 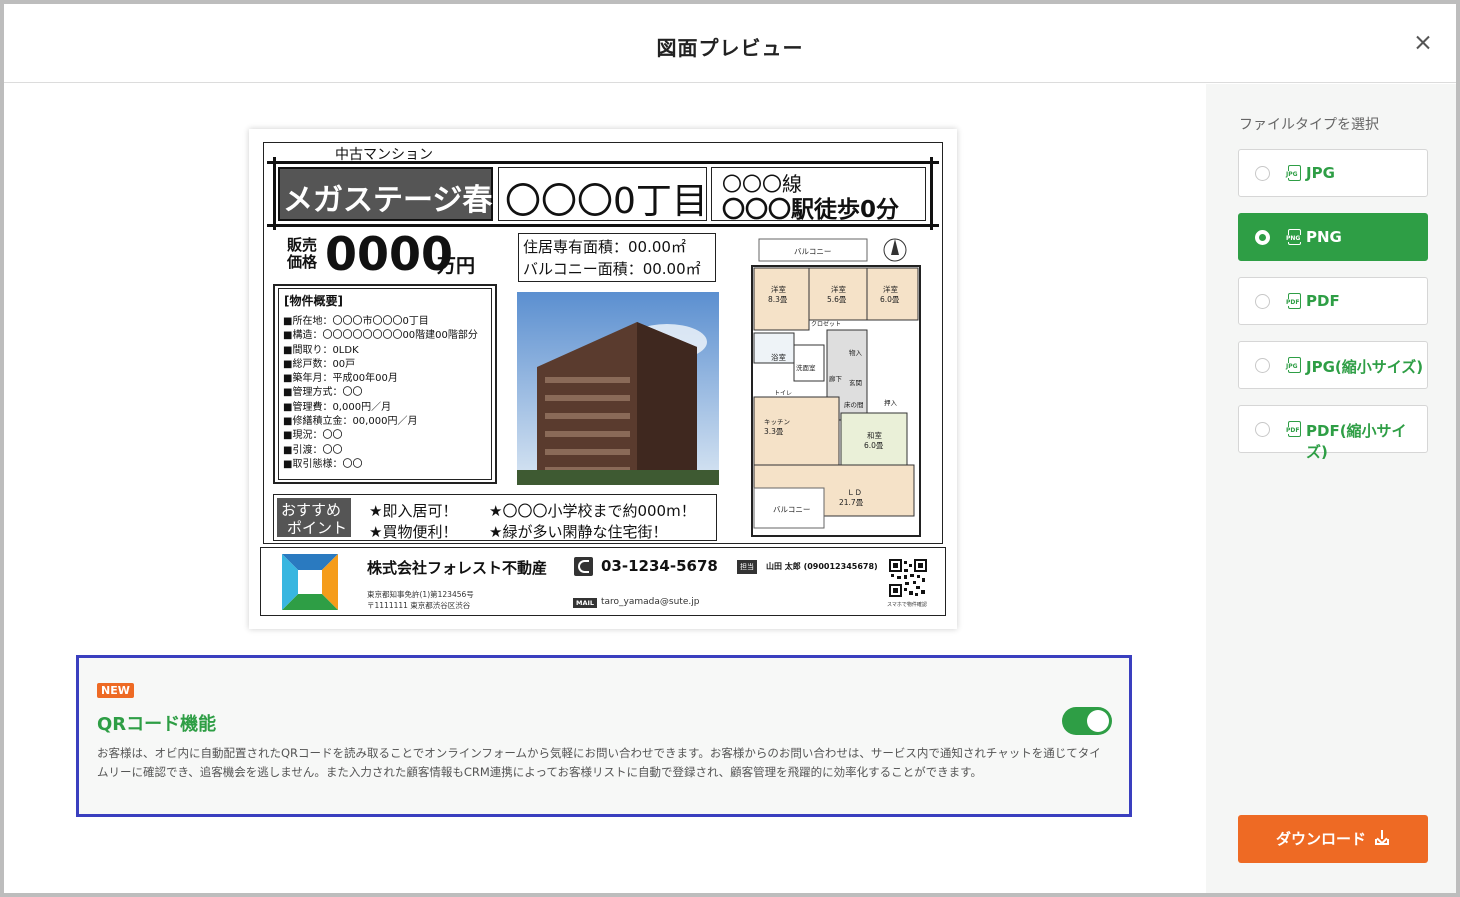 I want to click on flyer-price-label-2: 価格, so click(x=302, y=262).